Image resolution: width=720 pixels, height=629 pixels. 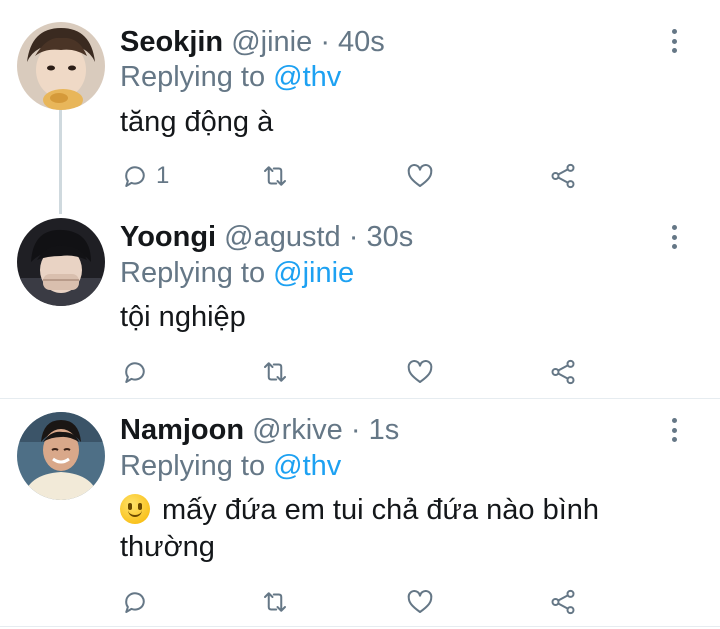 I want to click on replying-to-mention: @jinie, so click(x=313, y=273).